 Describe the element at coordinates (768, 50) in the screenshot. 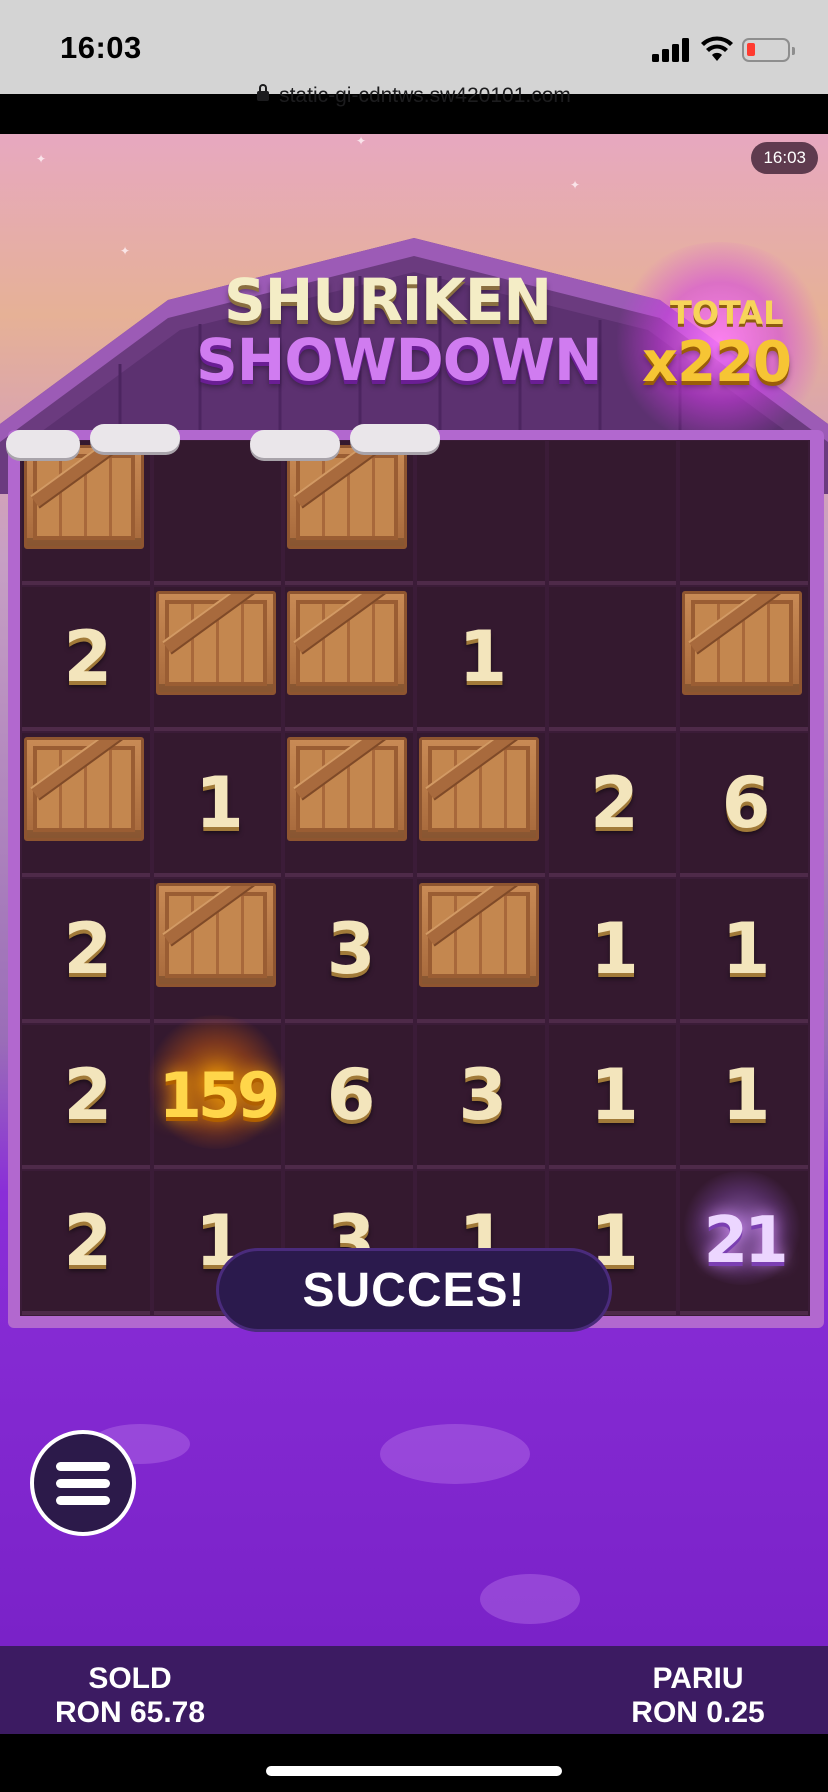

I see `battery-icon` at that location.